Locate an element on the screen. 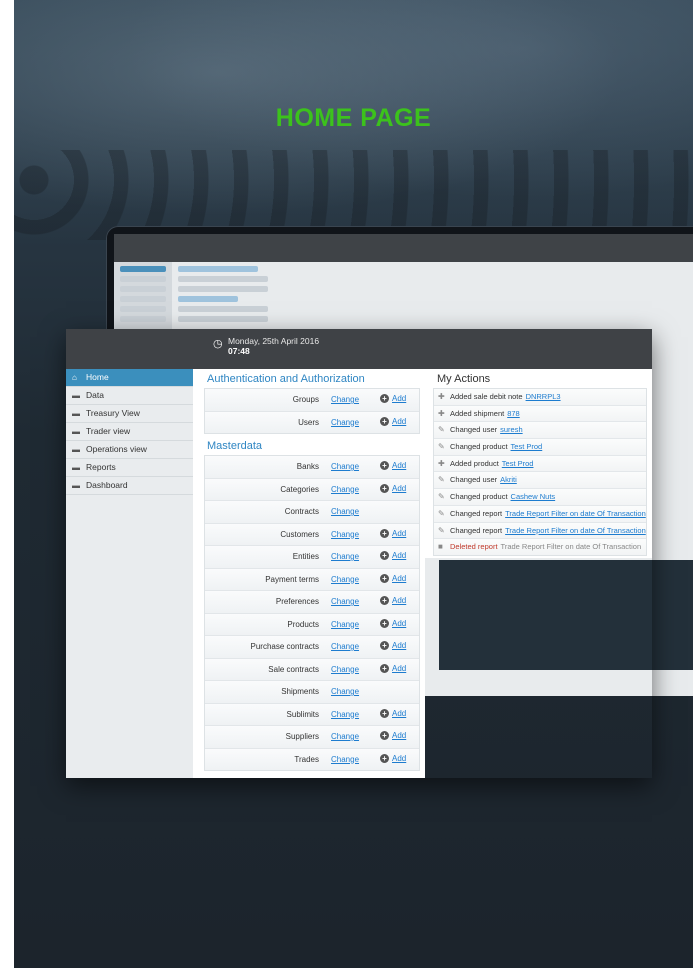  sidebar-item-treasury-view: ▬ Treasury View is located at coordinates (129, 414).